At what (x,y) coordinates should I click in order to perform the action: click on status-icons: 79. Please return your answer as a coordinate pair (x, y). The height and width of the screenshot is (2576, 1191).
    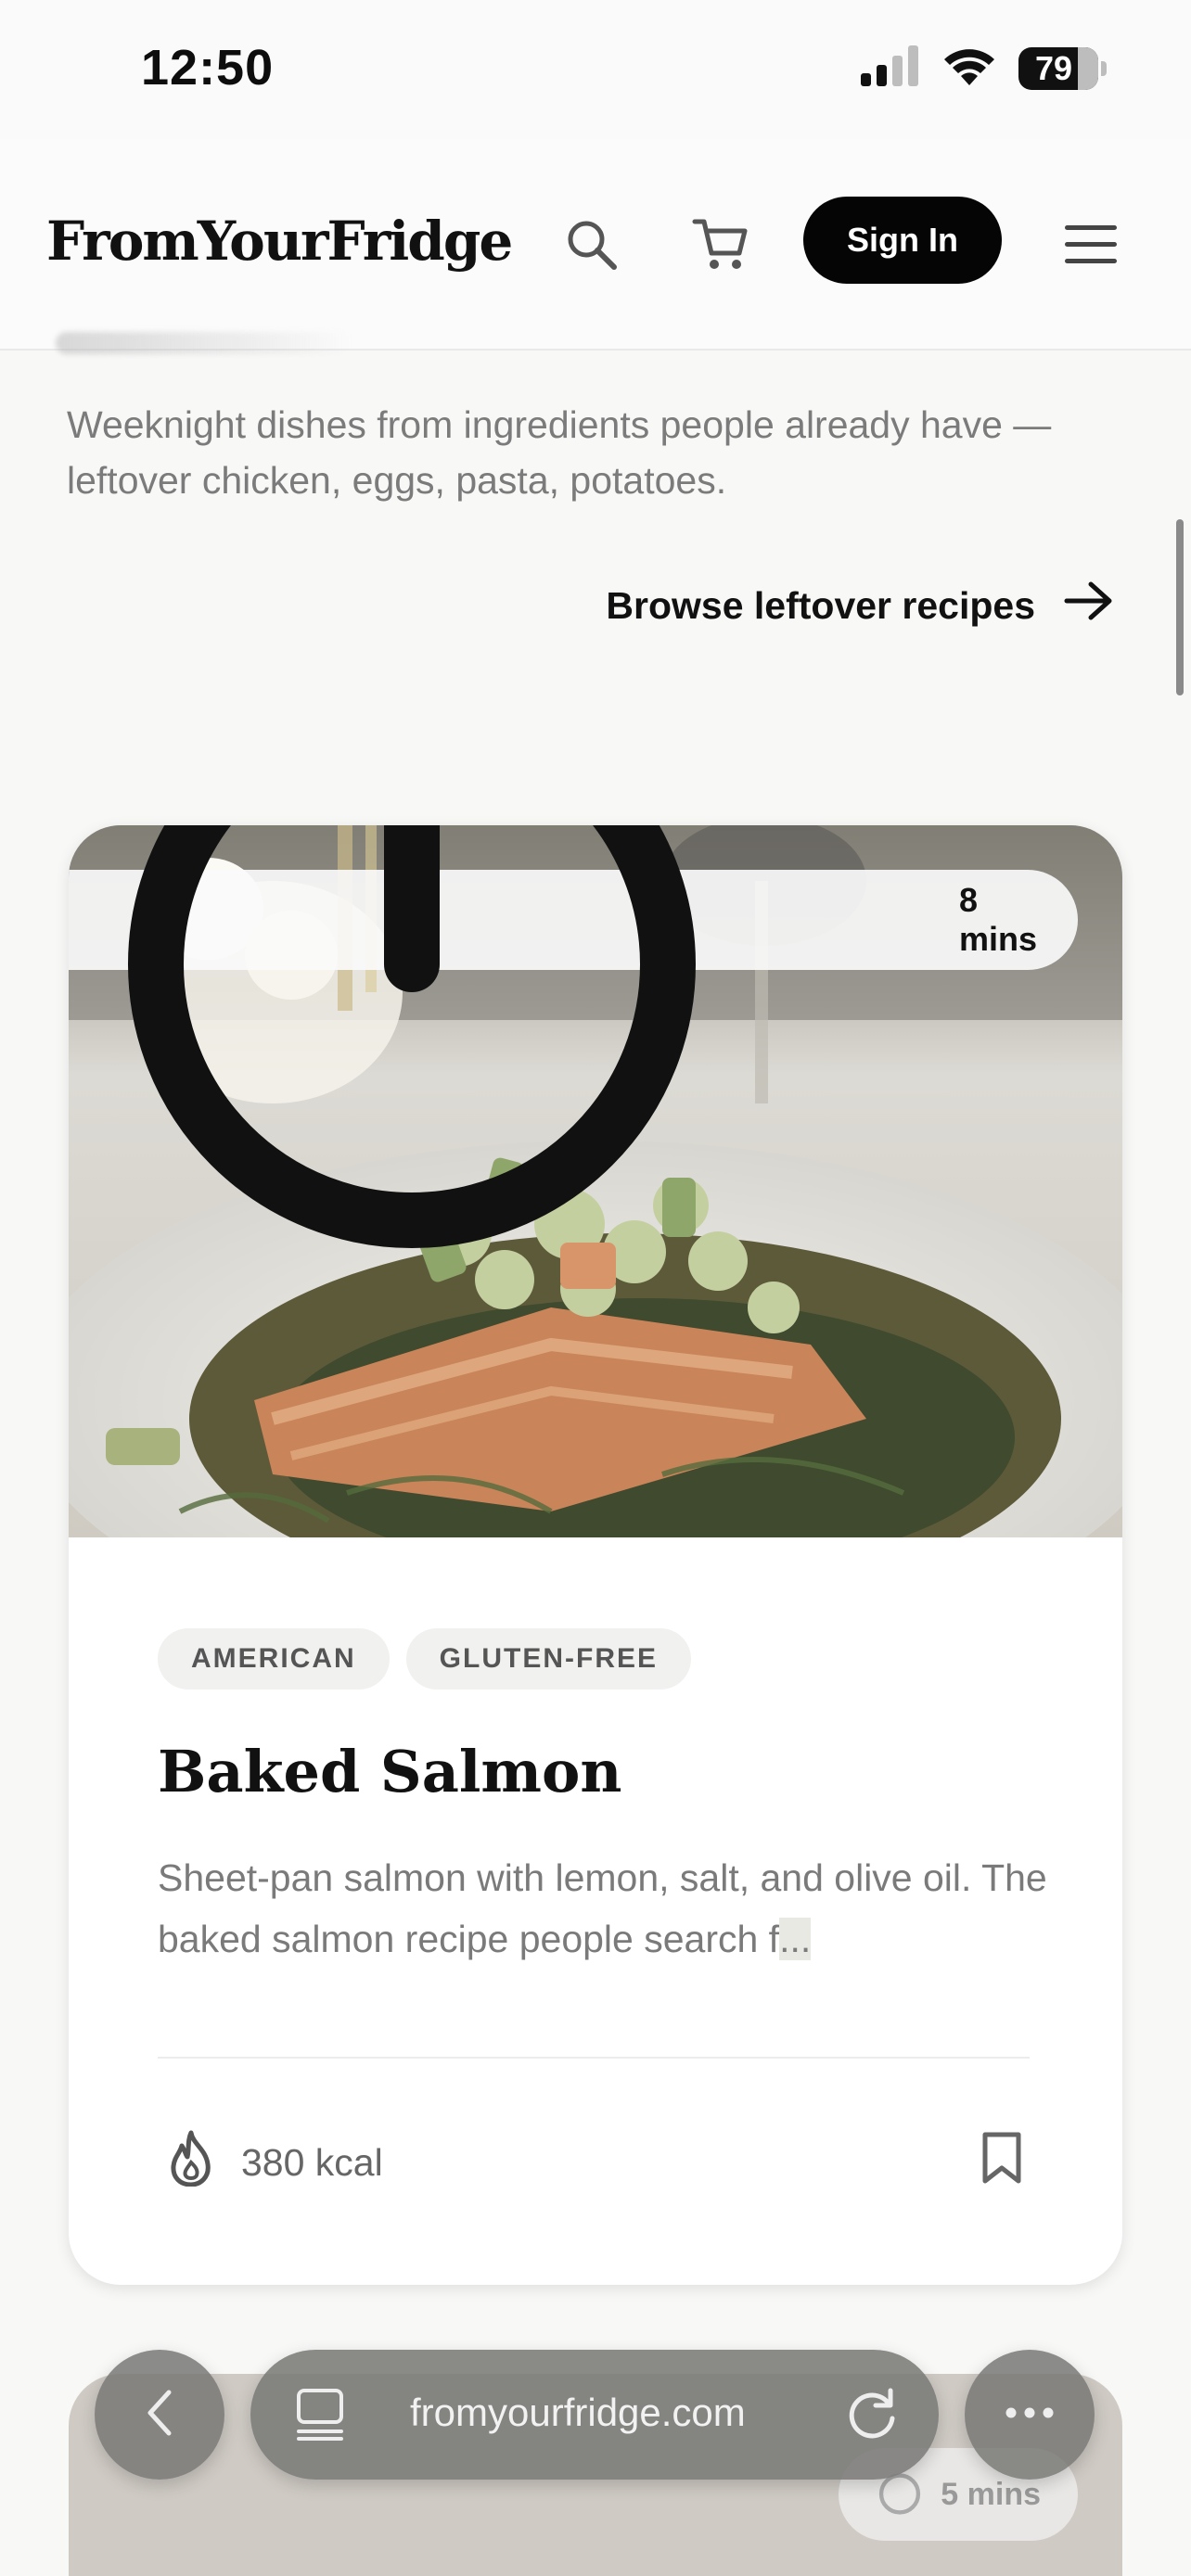
    Looking at the image, I should click on (984, 68).